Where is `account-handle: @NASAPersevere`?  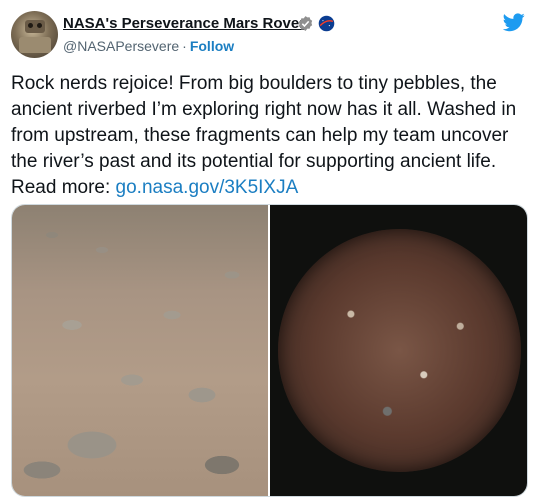 account-handle: @NASAPersevere is located at coordinates (121, 46).